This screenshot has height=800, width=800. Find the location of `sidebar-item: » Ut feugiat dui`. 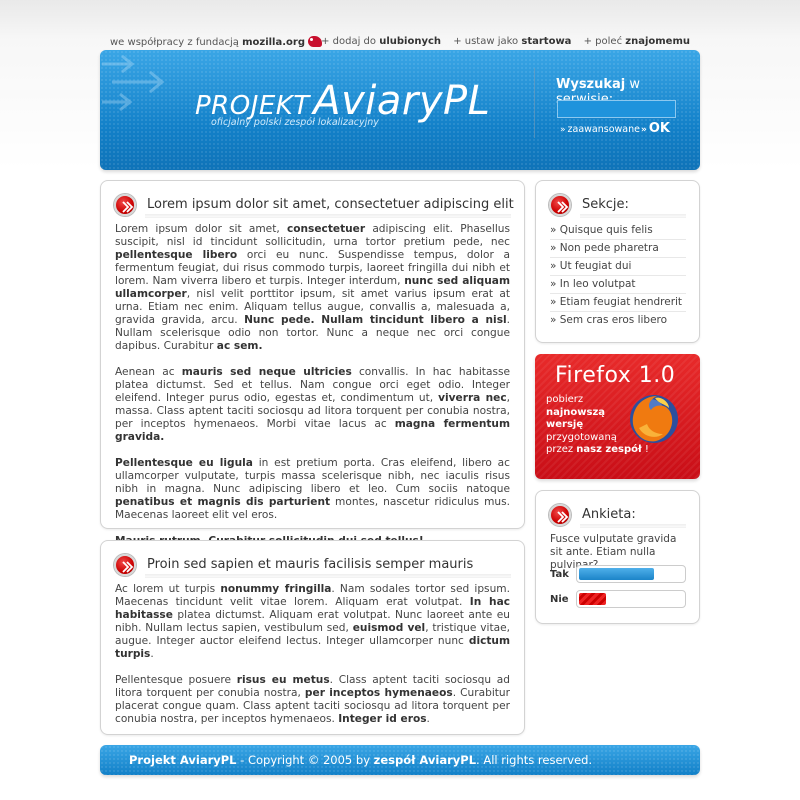

sidebar-item: » Ut feugiat dui is located at coordinates (618, 267).